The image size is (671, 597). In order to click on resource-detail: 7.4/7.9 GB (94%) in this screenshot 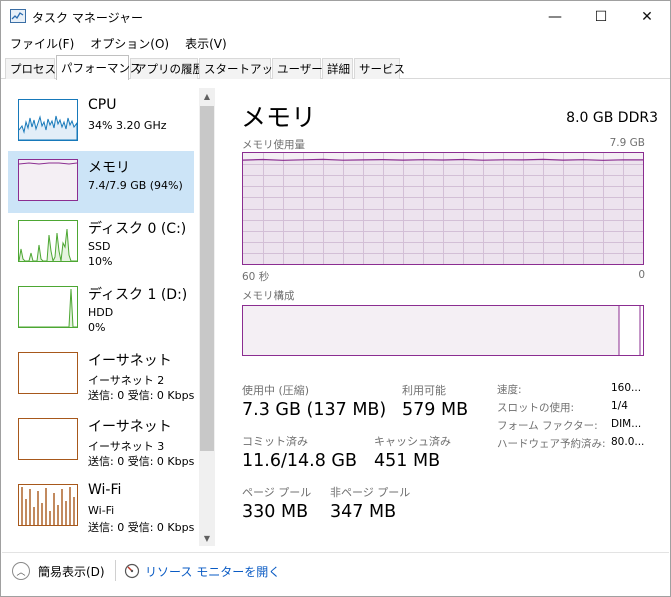, I will do `click(135, 185)`.